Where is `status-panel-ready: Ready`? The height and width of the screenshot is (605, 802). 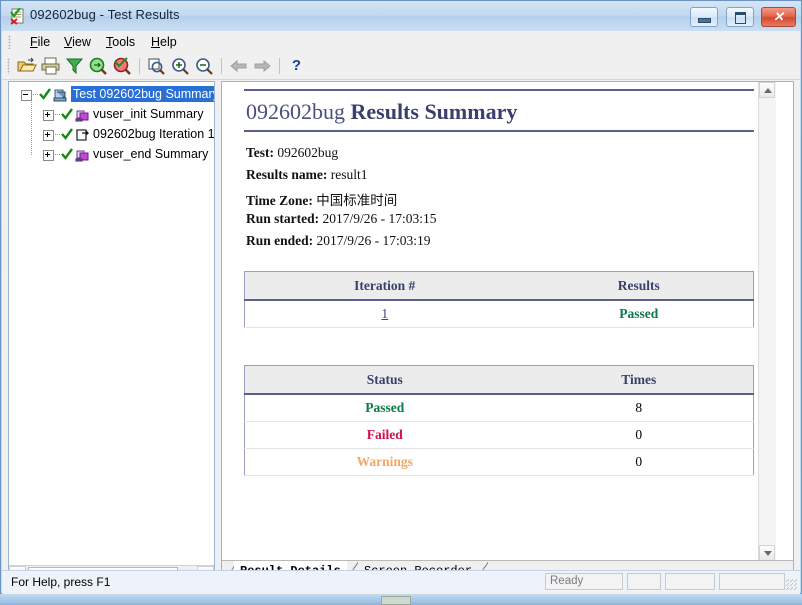 status-panel-ready: Ready is located at coordinates (584, 581).